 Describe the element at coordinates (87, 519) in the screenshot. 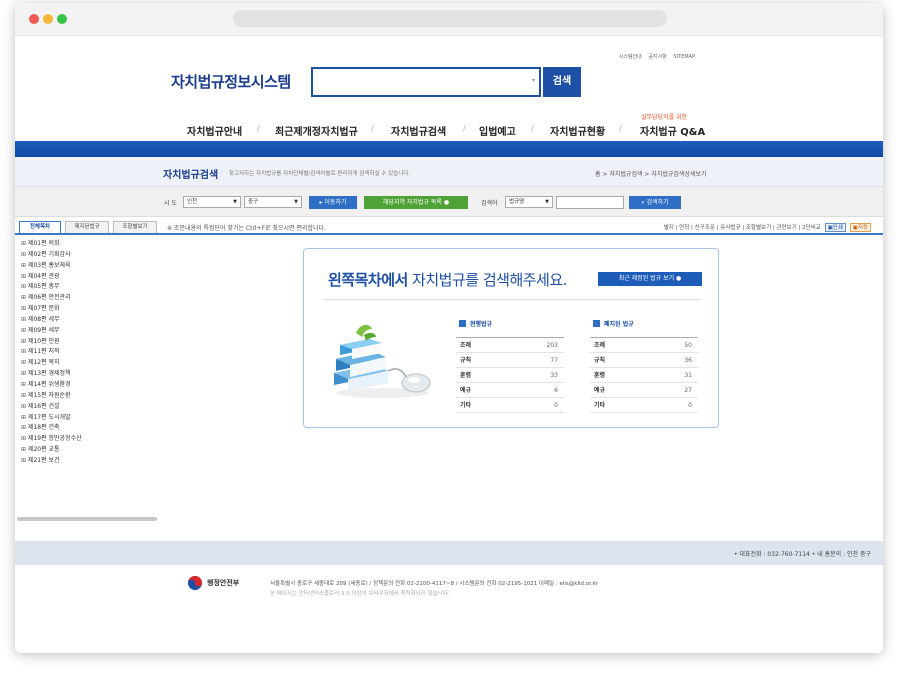

I see `horizontal-scrollbar` at that location.